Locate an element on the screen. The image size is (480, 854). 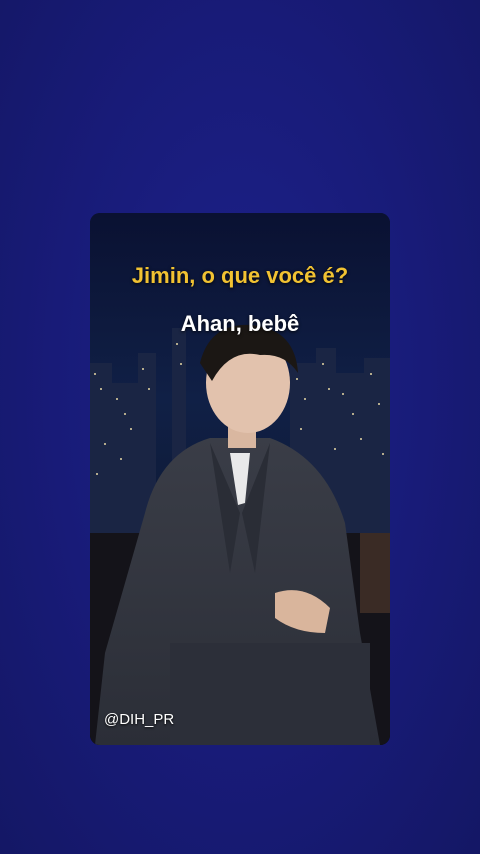
side-table is located at coordinates (375, 573).